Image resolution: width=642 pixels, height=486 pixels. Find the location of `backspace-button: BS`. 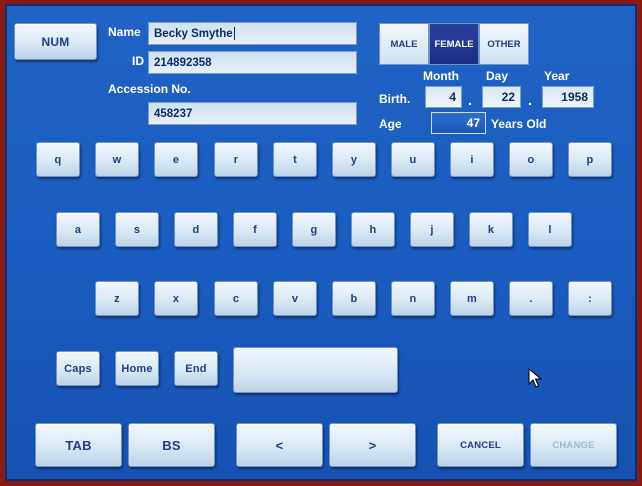

backspace-button: BS is located at coordinates (171, 445).